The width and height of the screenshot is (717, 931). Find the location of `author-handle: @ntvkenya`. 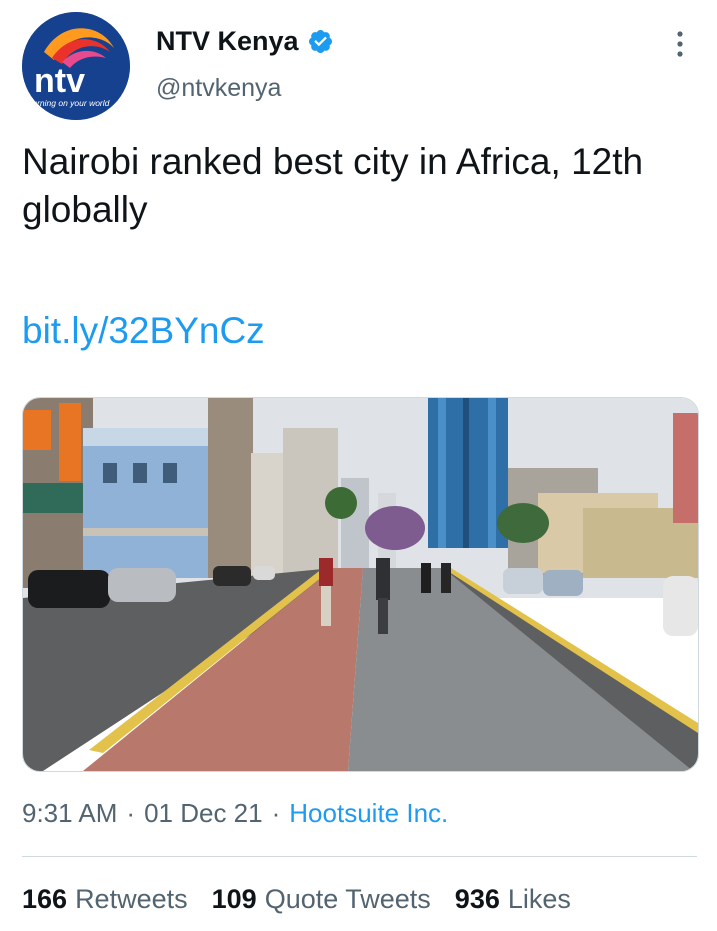

author-handle: @ntvkenya is located at coordinates (218, 88).